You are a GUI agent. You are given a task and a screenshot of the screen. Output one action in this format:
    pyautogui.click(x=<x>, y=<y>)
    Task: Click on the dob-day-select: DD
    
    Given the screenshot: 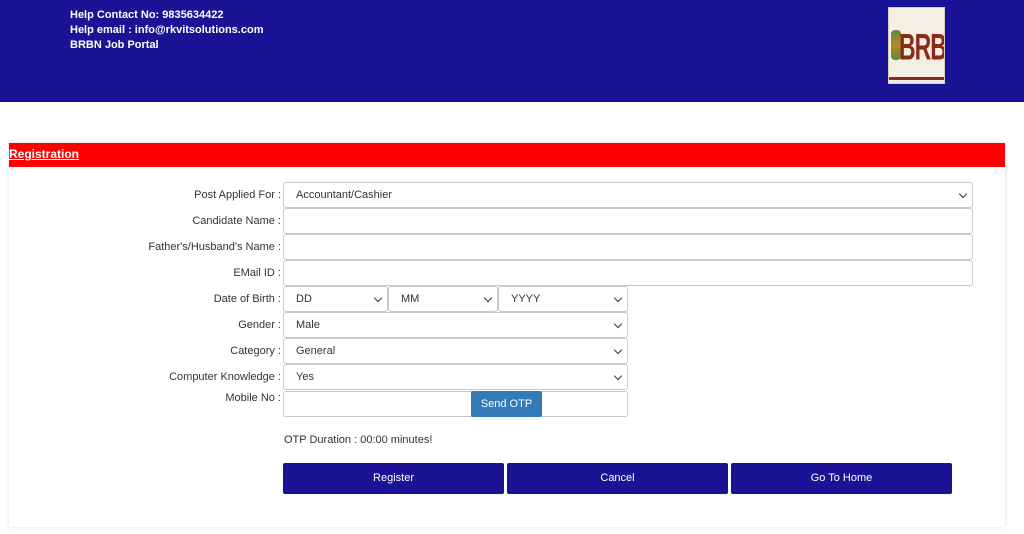 What is the action you would take?
    pyautogui.click(x=335, y=299)
    